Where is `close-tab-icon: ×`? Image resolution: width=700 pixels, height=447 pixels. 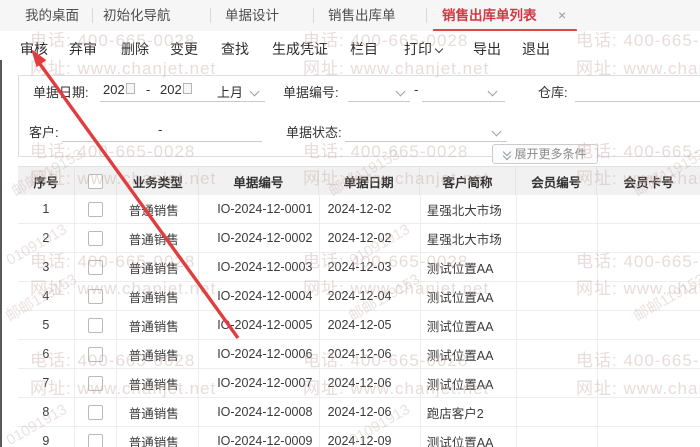
close-tab-icon: × is located at coordinates (562, 15).